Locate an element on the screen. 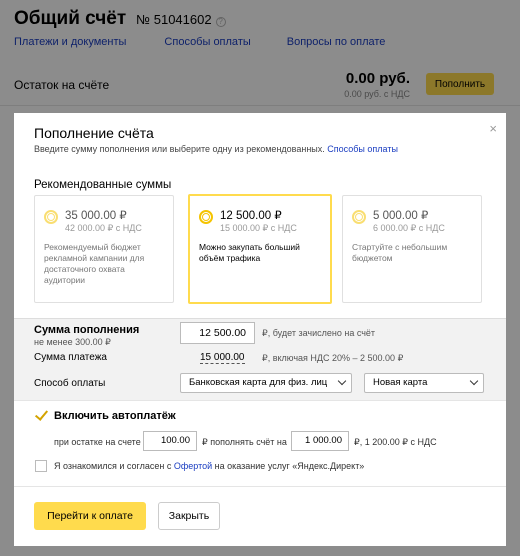 The image size is (520, 556). agree-text-2: на оказание услуг «Яндекс.Директ» is located at coordinates (289, 466).